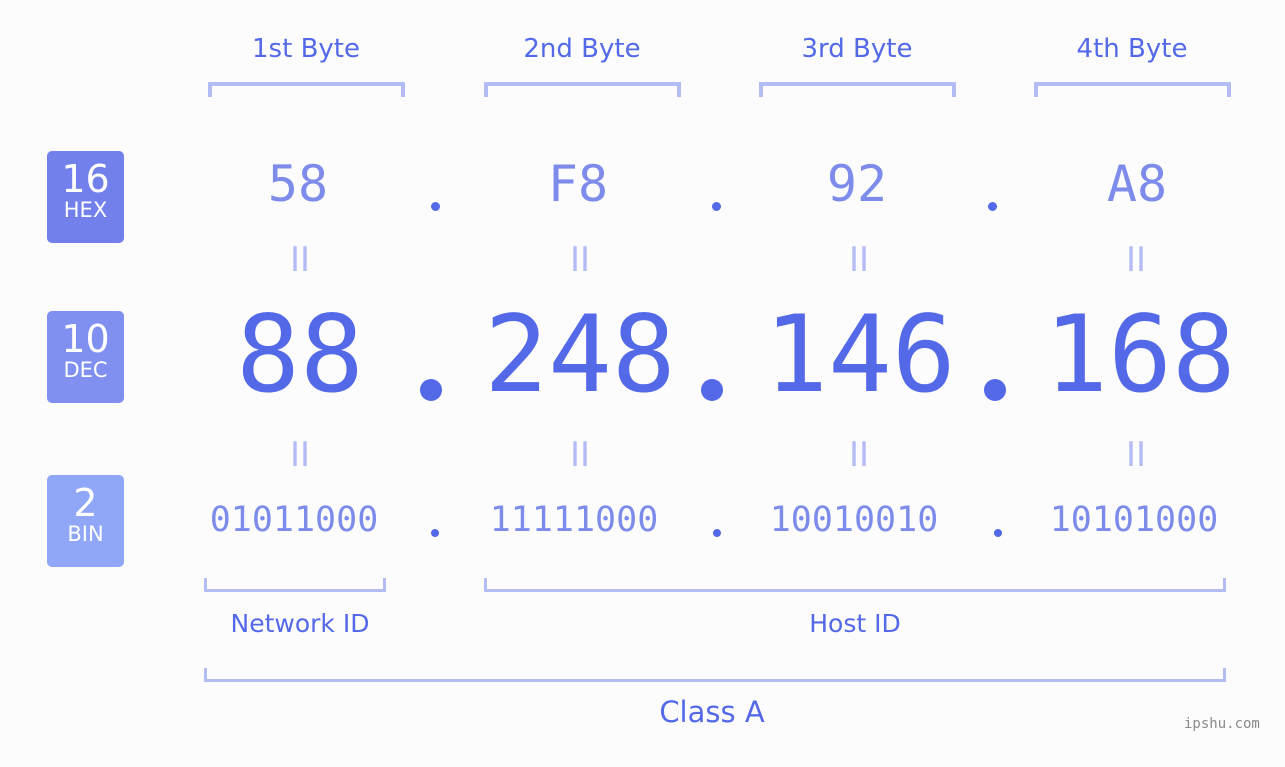  What do you see at coordinates (300, 623) in the screenshot?
I see `network-id-label: Network ID` at bounding box center [300, 623].